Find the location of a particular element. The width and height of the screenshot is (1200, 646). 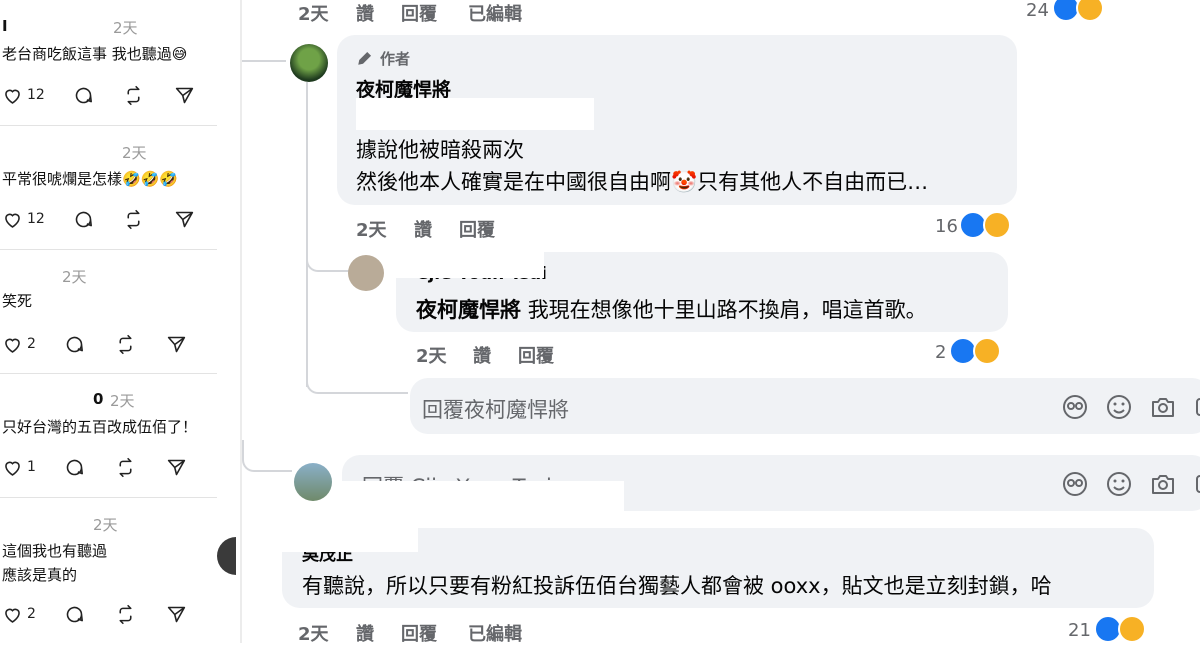

comment-text: 夜柯魔悍將 我現在想像他十里山路不換肩，唱這首歌。 is located at coordinates (671, 310).